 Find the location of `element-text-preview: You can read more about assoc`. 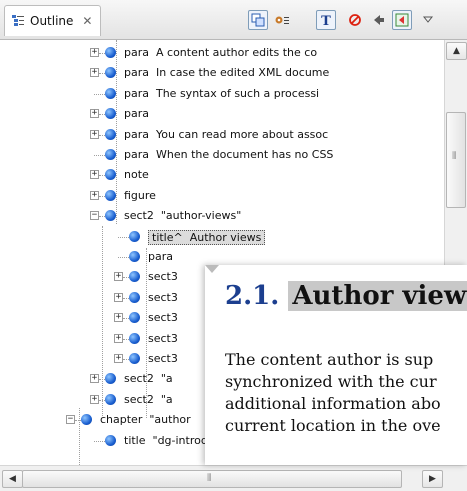

element-text-preview: You can read more about assoc is located at coordinates (239, 134).